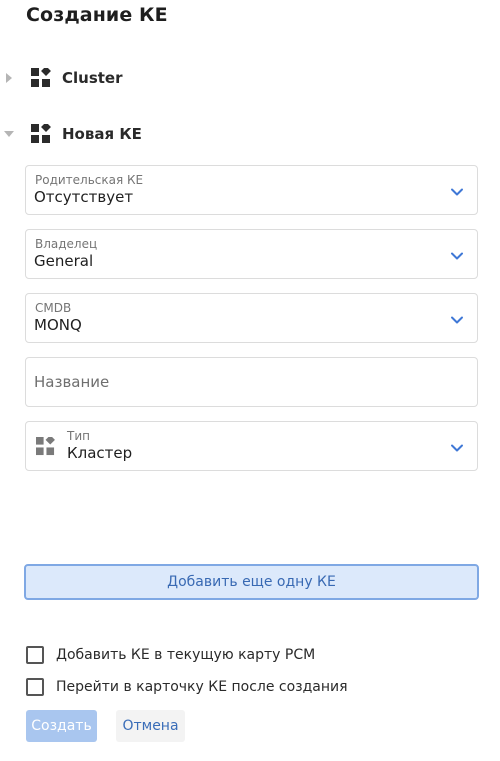 This screenshot has width=500, height=761. Describe the element at coordinates (53, 308) in the screenshot. I see `field-label: CMDB` at that location.